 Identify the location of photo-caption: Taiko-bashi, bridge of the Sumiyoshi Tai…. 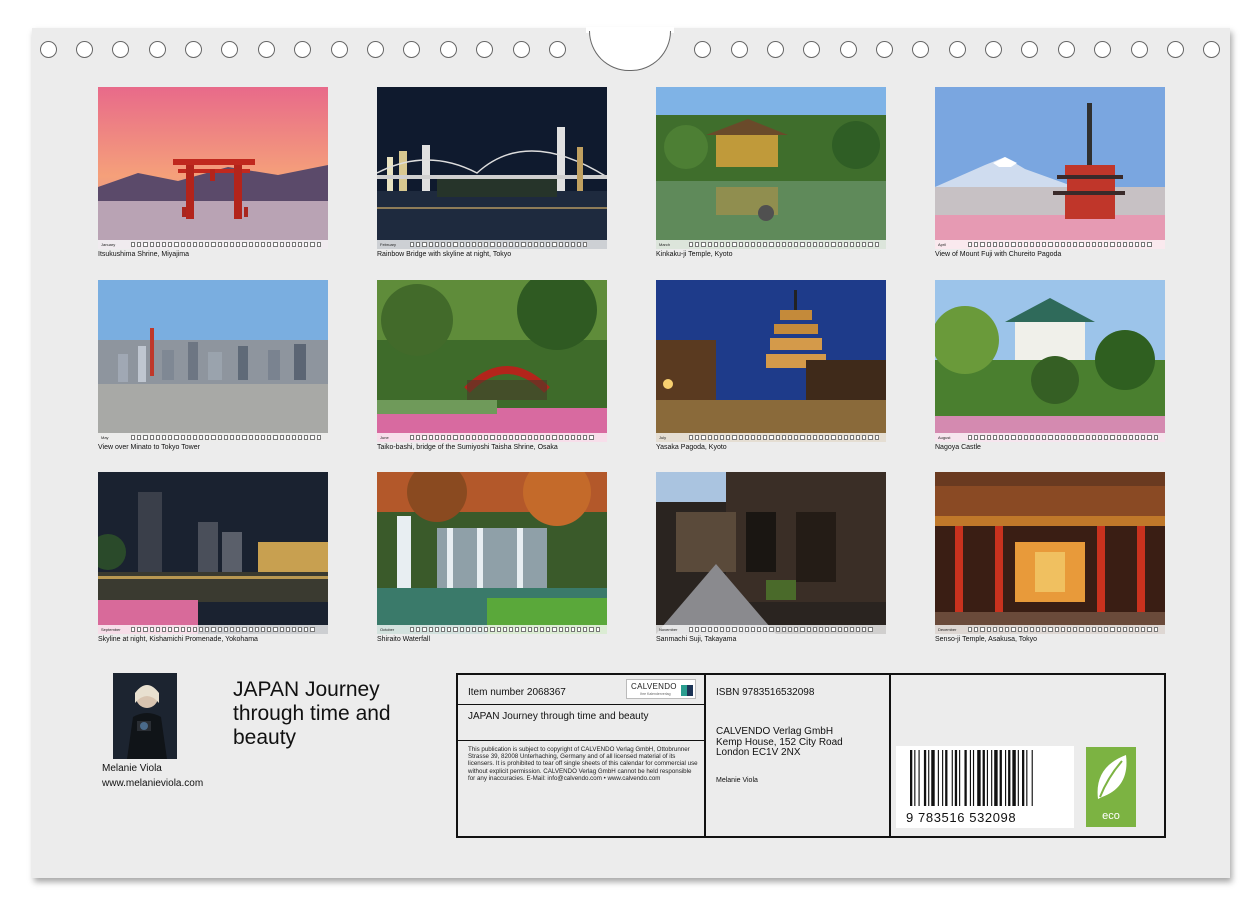
(467, 447).